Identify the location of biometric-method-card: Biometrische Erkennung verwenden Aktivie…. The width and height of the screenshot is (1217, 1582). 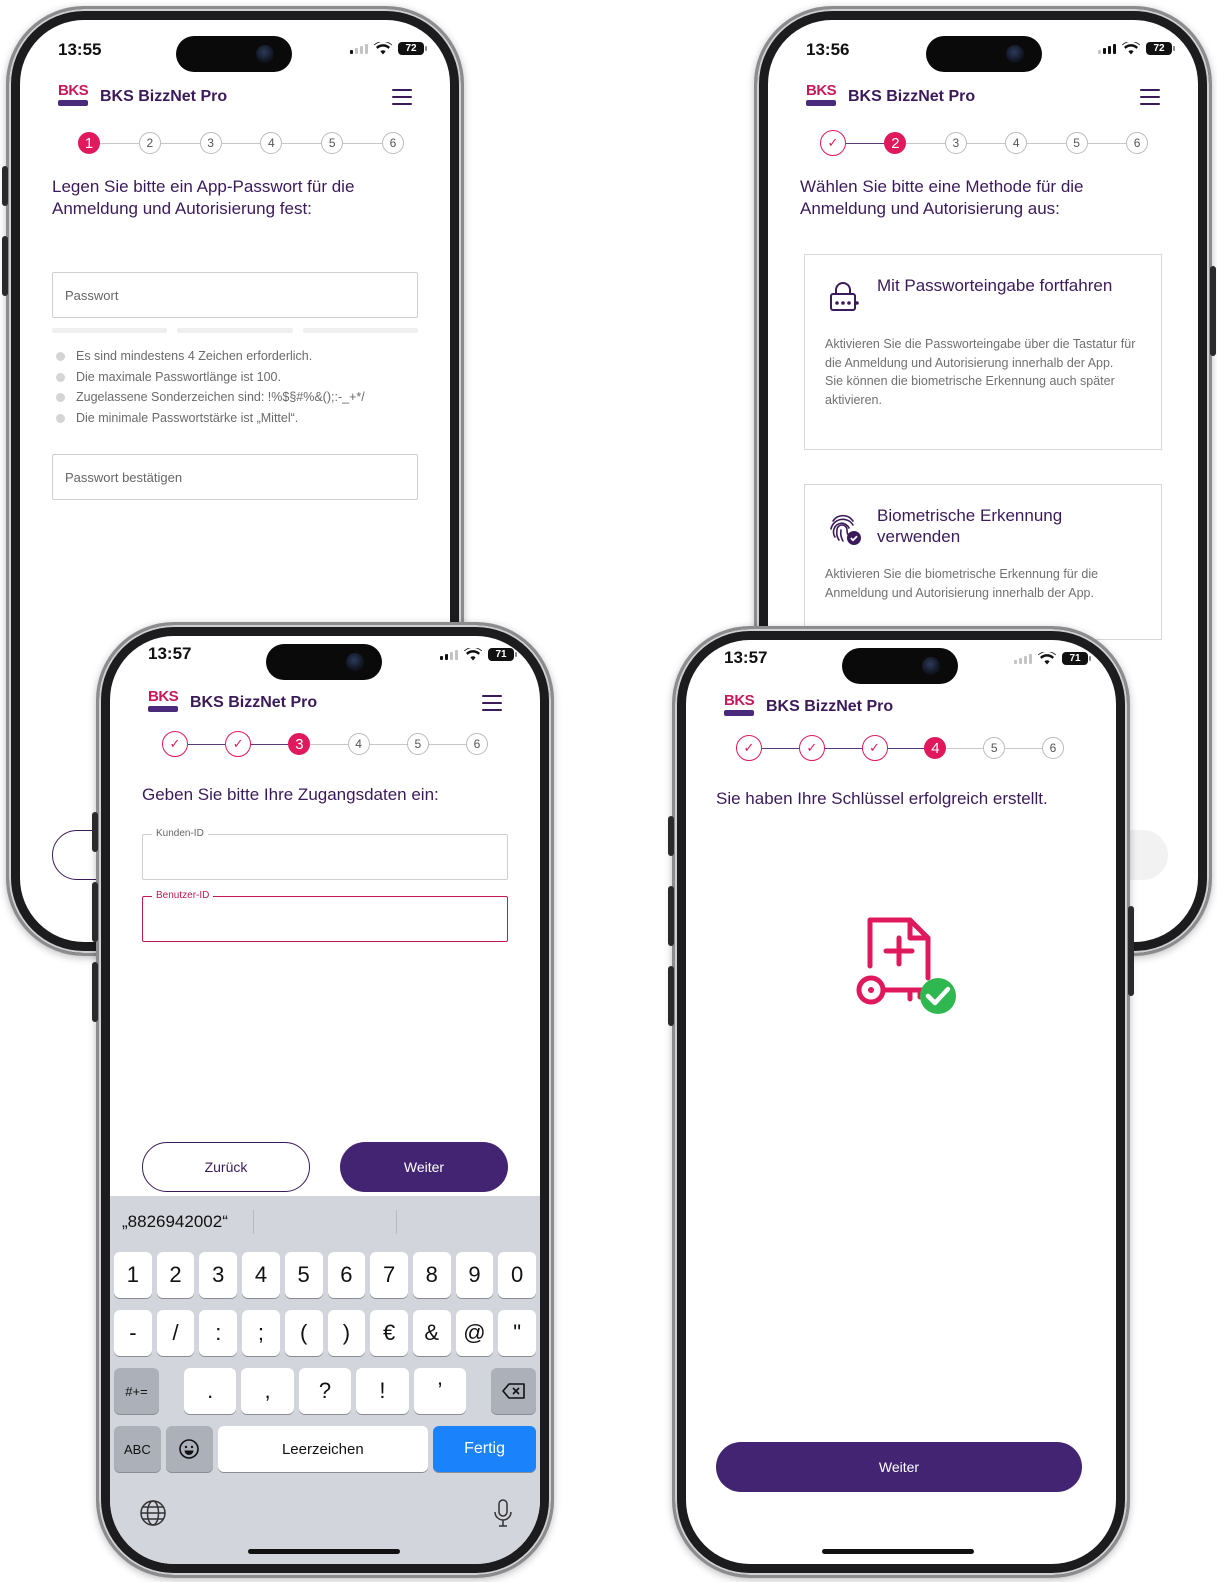
(983, 562).